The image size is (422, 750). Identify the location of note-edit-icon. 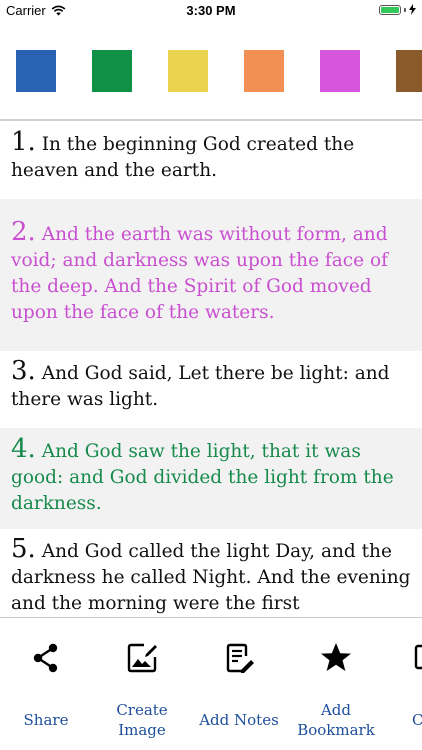
(240, 658).